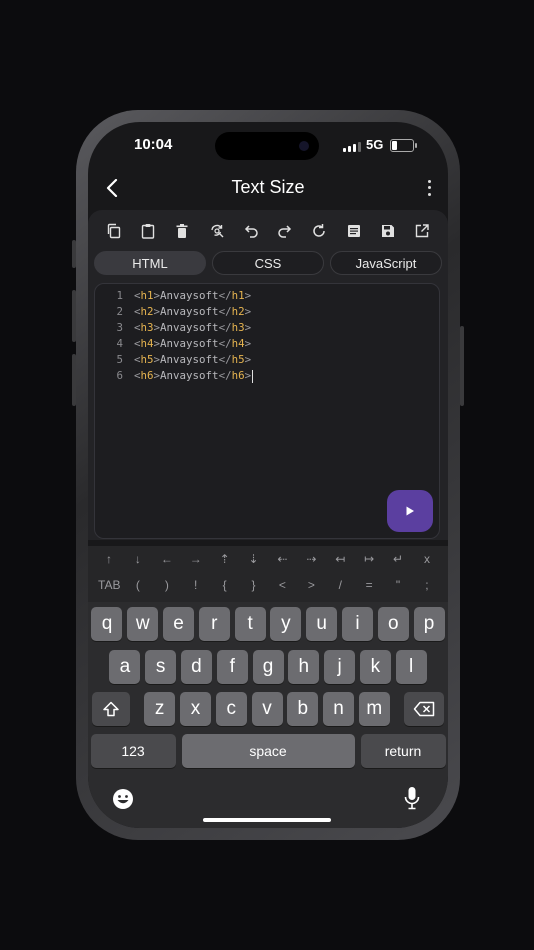  I want to click on letter-key: d, so click(196, 667).